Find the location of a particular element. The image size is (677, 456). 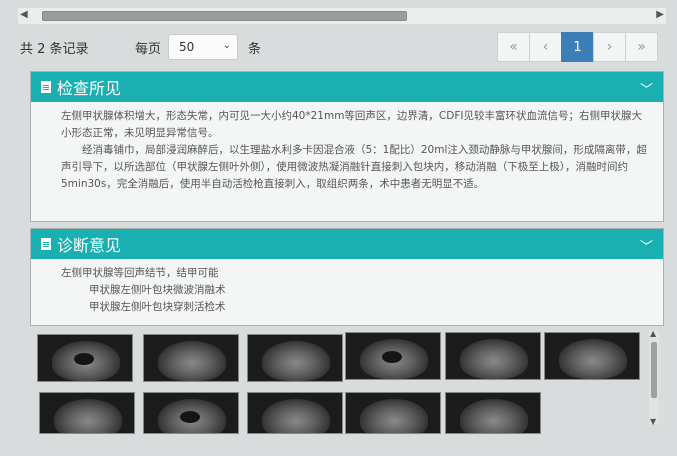

horizontal-scrollbar: ◀ ▶ is located at coordinates (342, 16).